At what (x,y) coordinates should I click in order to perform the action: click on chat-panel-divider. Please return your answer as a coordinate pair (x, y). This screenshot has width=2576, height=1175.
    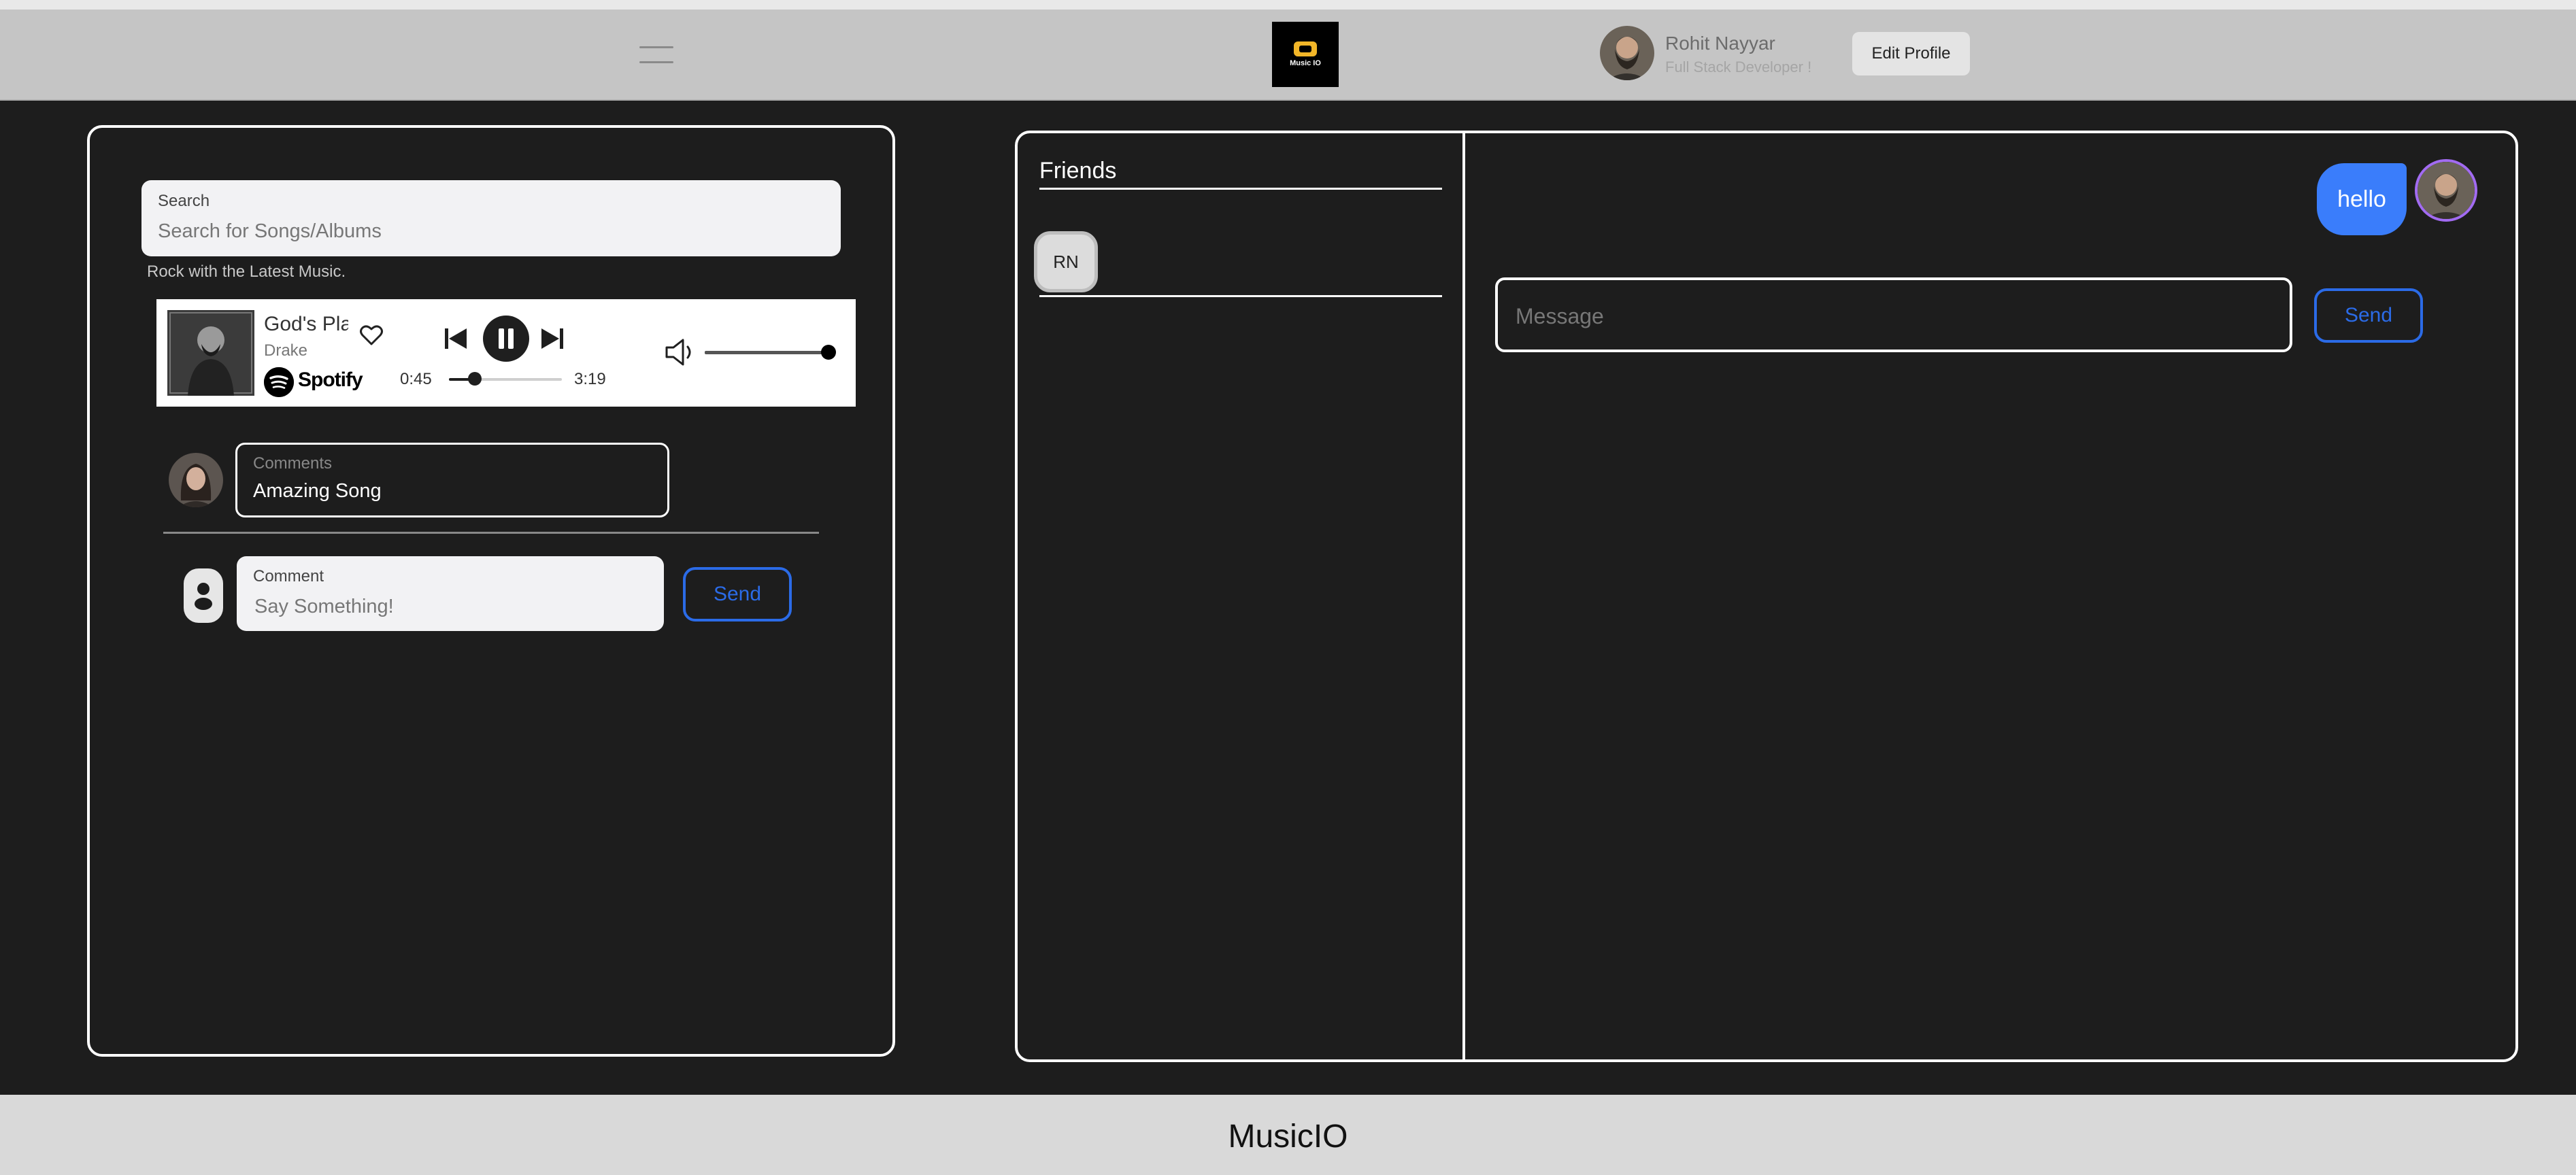
    Looking at the image, I should click on (1463, 596).